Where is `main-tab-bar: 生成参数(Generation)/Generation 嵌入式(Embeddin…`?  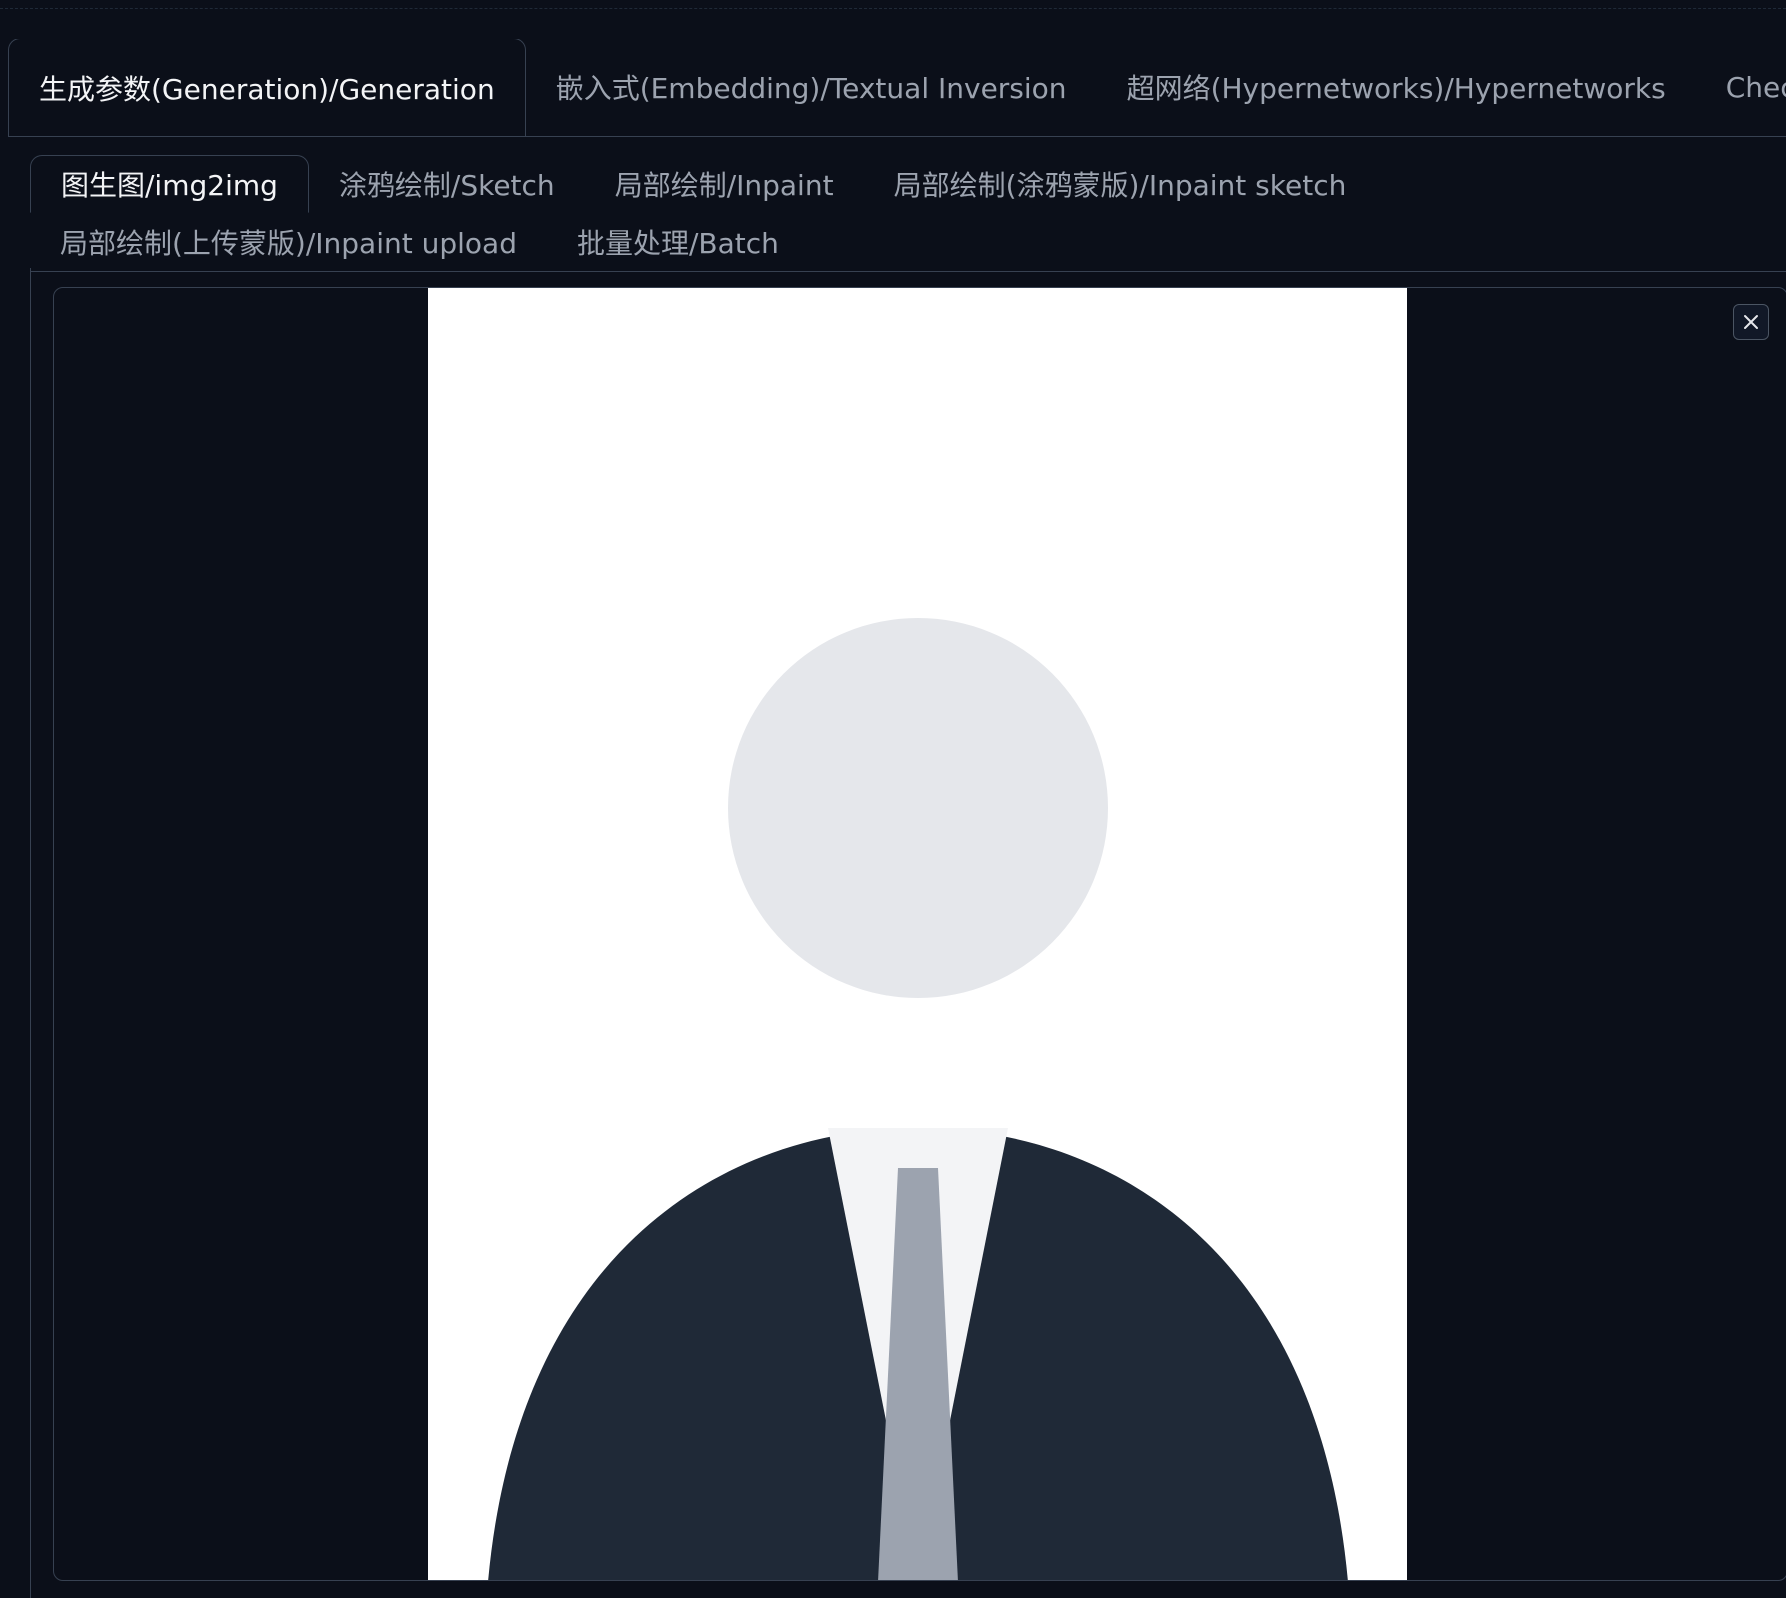
main-tab-bar: 生成参数(Generation)/Generation 嵌入式(Embeddin… is located at coordinates (897, 88).